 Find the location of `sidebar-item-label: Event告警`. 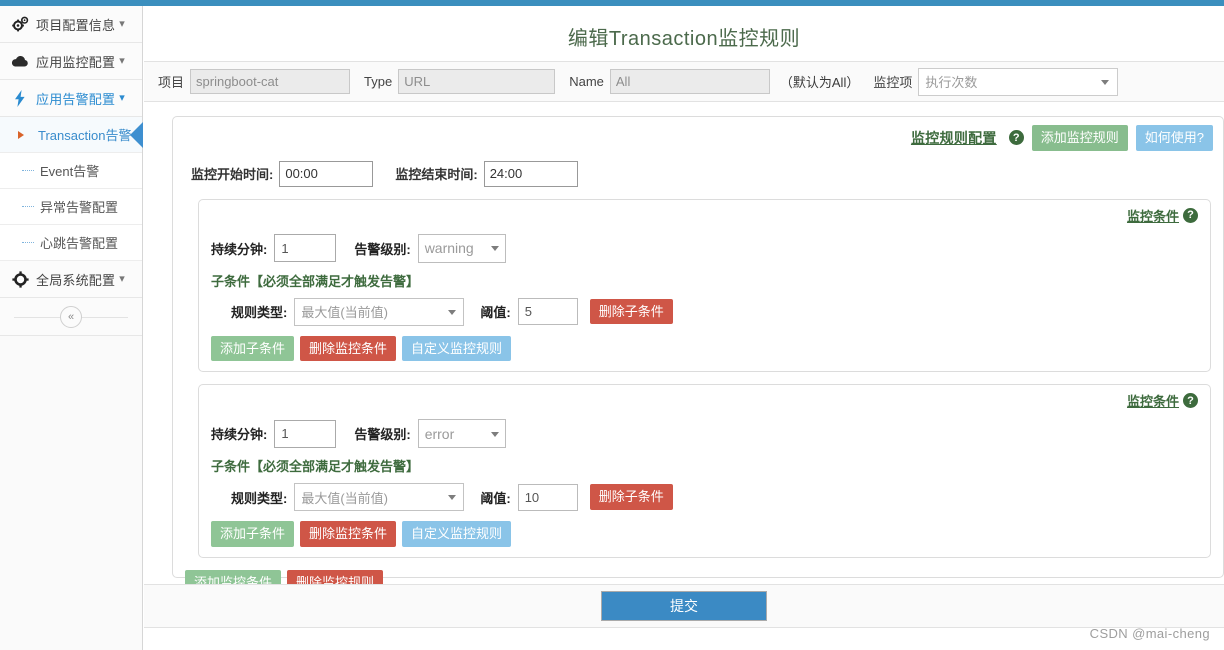

sidebar-item-label: Event告警 is located at coordinates (70, 171).